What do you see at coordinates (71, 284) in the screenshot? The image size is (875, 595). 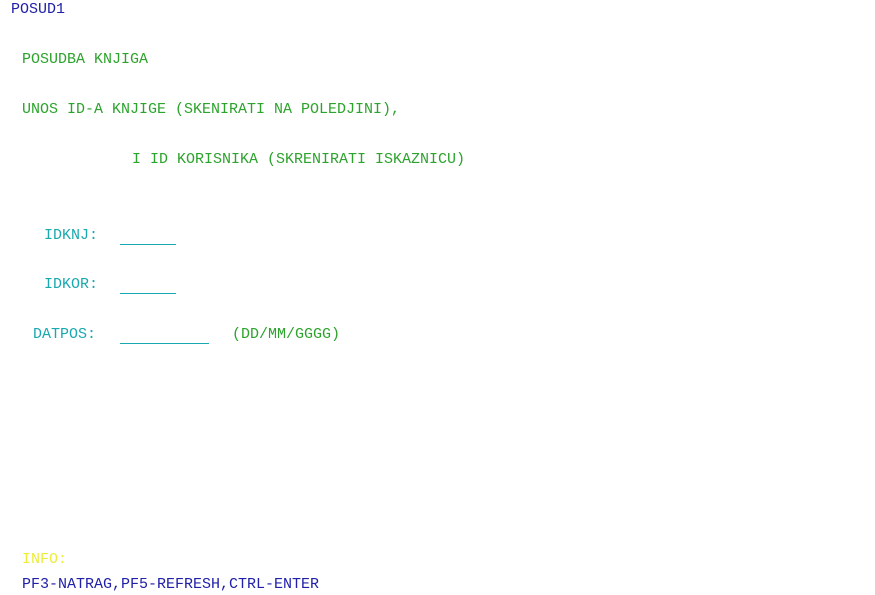 I see `idkor-label: IDKOR:` at bounding box center [71, 284].